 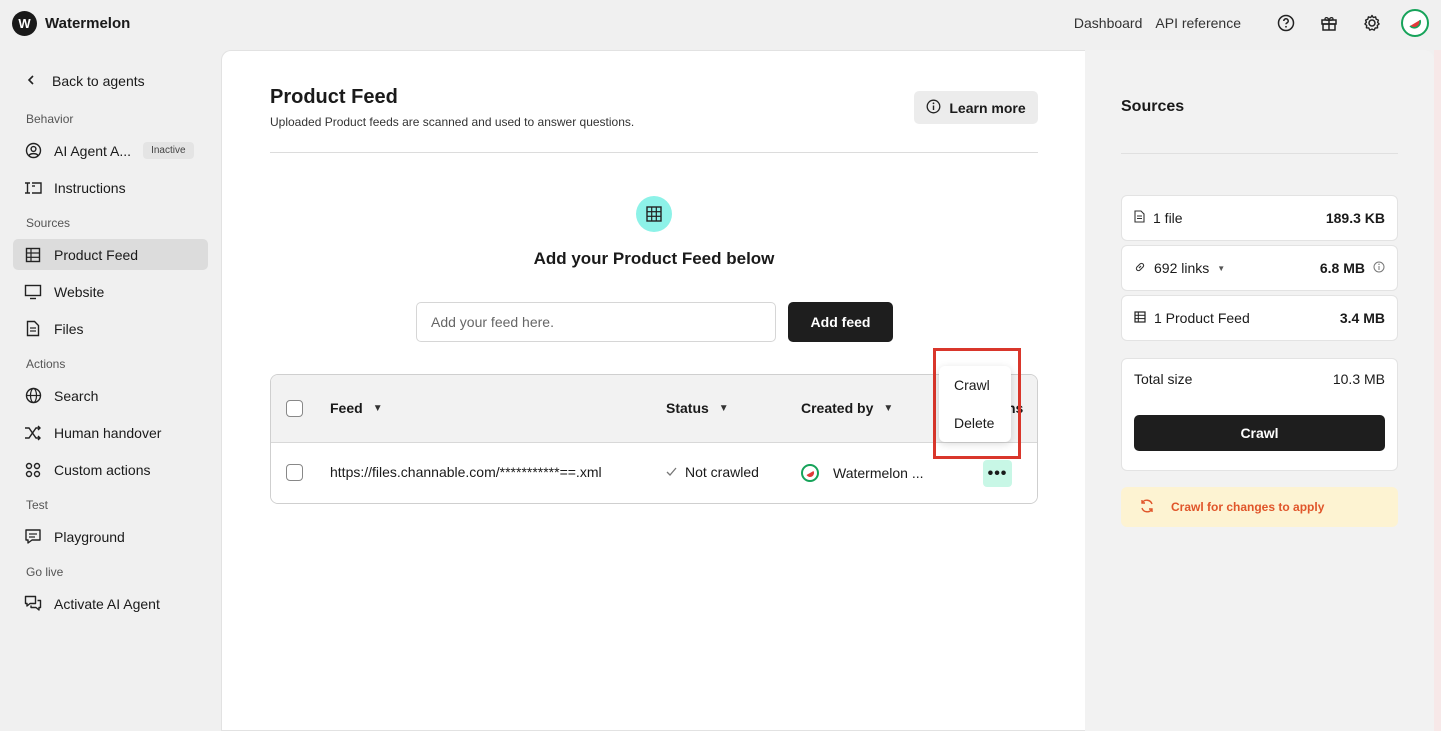 I want to click on user-circle-icon, so click(x=33, y=151).